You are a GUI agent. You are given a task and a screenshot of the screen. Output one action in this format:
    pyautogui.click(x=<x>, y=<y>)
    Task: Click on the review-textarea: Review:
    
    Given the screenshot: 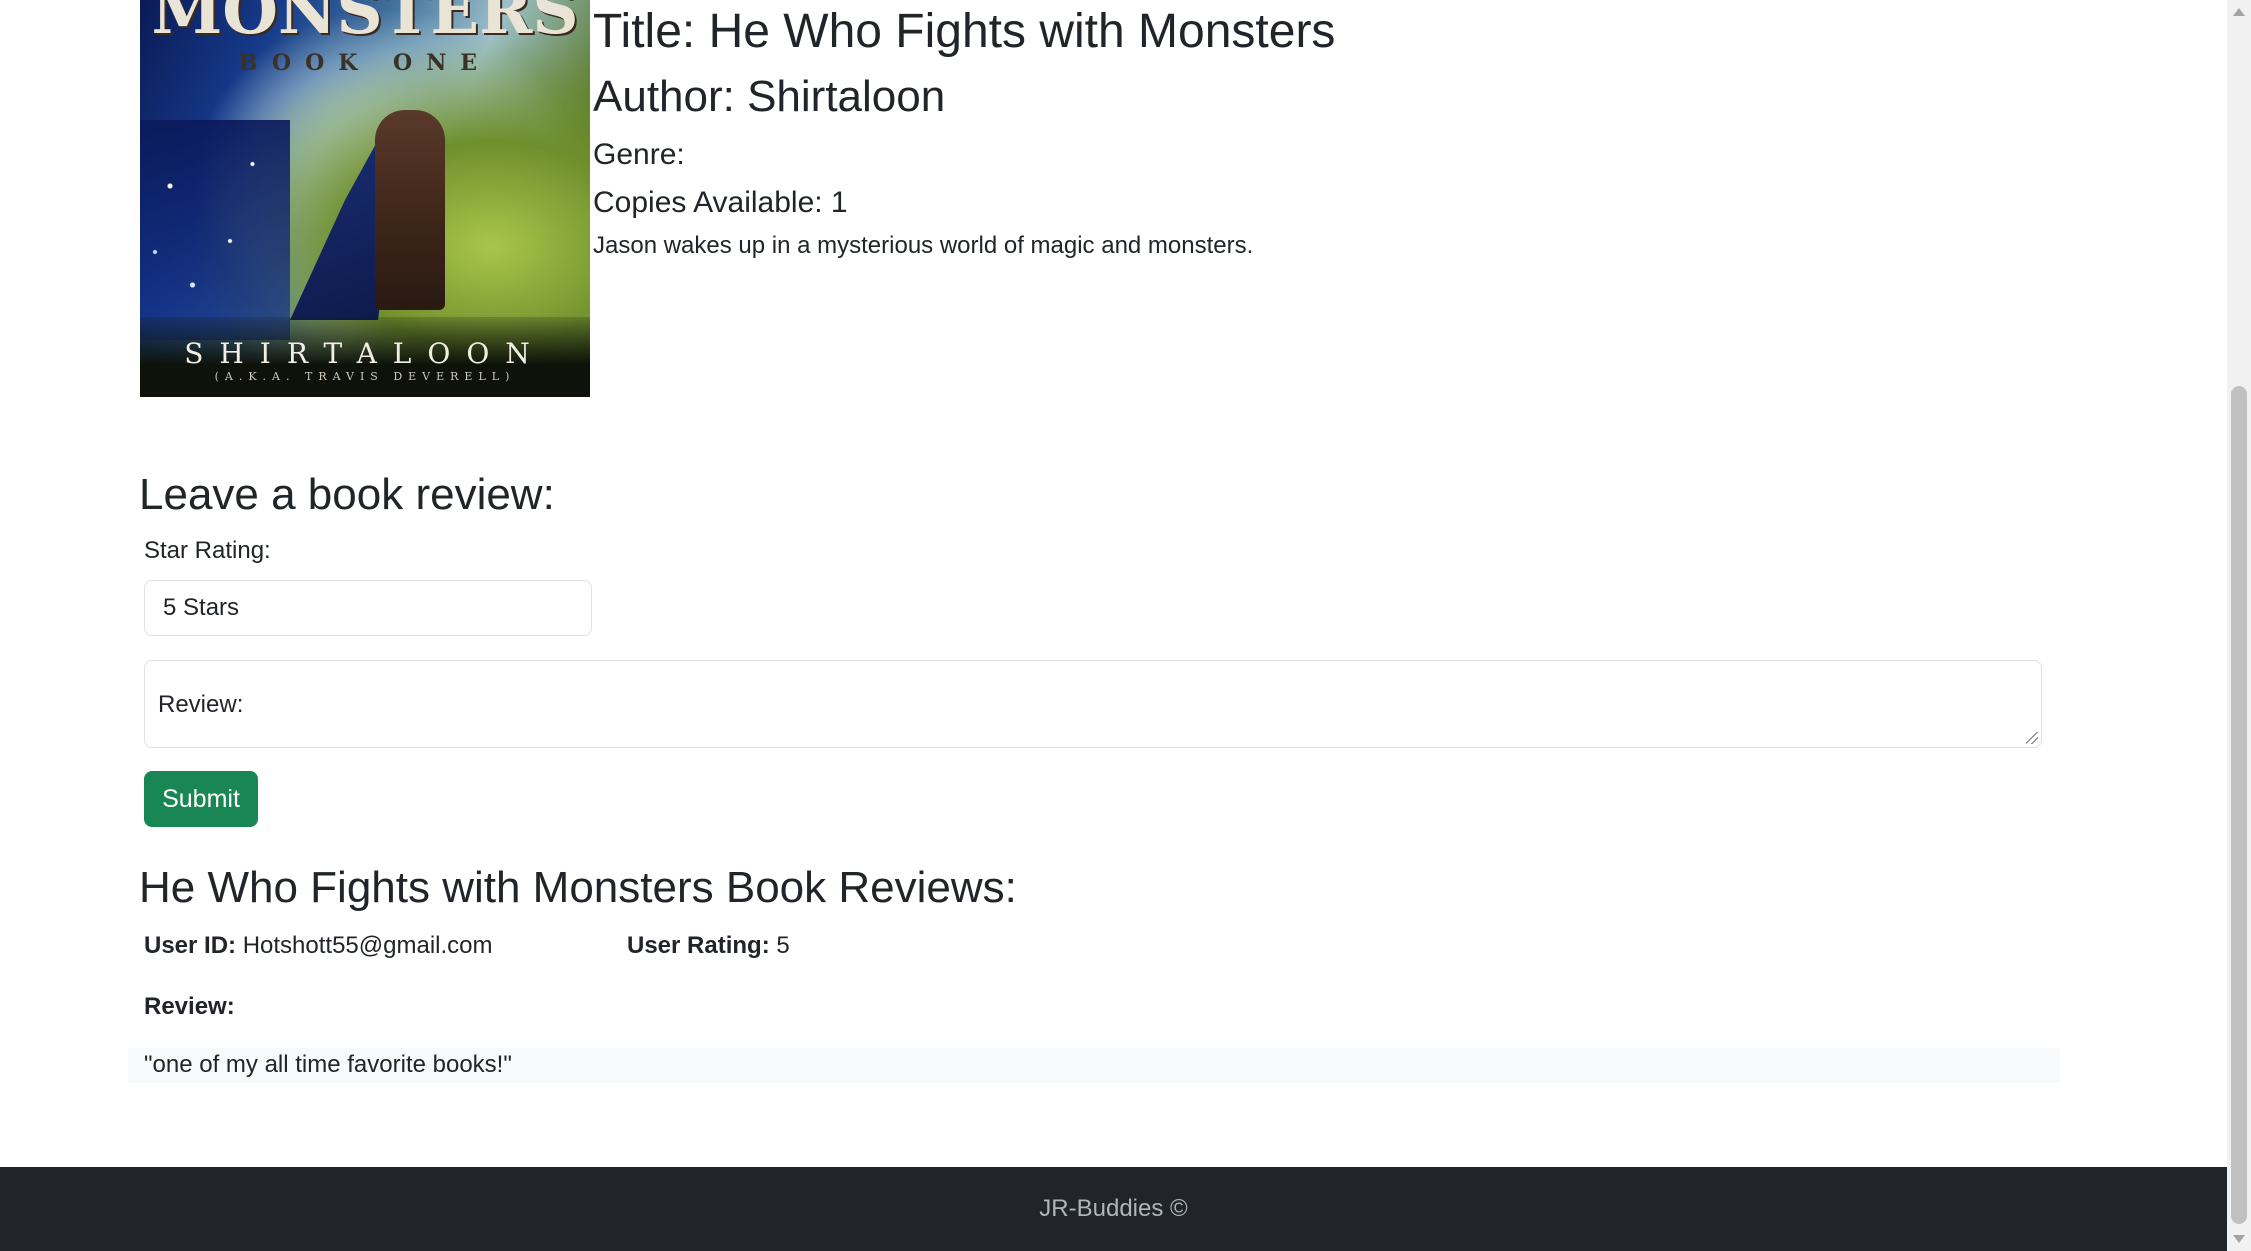 What is the action you would take?
    pyautogui.click(x=1093, y=704)
    